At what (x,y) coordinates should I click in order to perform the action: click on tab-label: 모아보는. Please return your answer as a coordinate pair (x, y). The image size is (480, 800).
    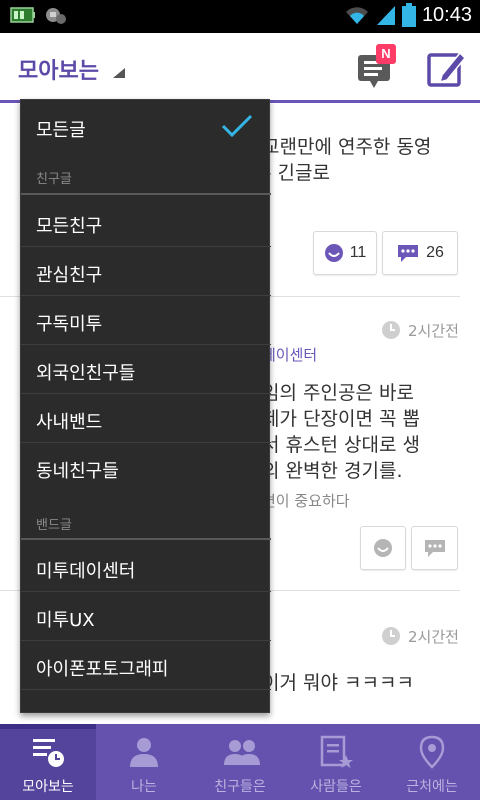
    Looking at the image, I should click on (48, 787).